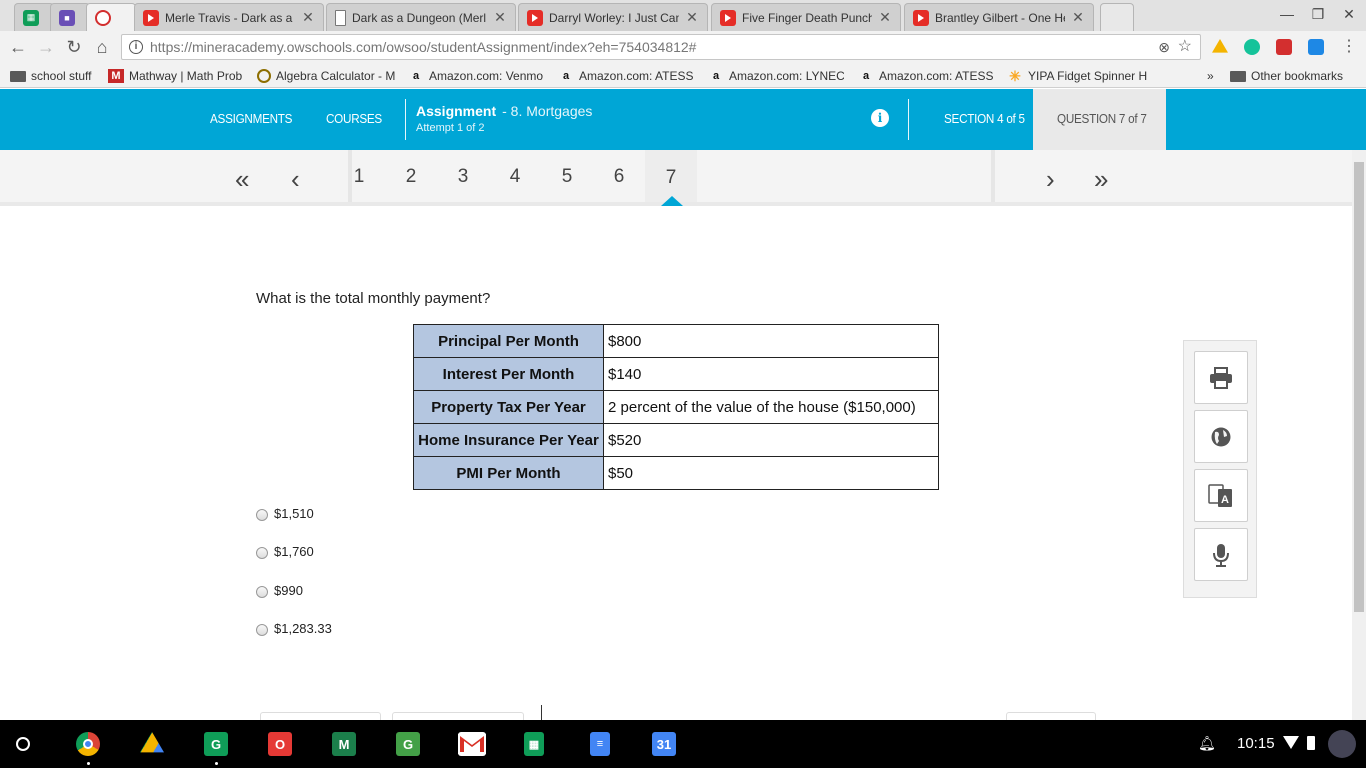  I want to click on question-link-7-current: 7, so click(671, 176).